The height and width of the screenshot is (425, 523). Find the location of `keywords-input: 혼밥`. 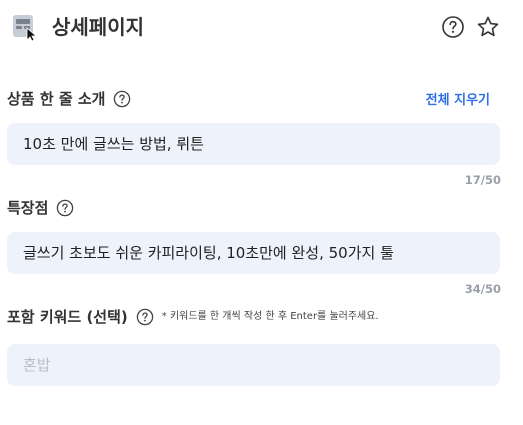

keywords-input: 혼밥 is located at coordinates (253, 365).